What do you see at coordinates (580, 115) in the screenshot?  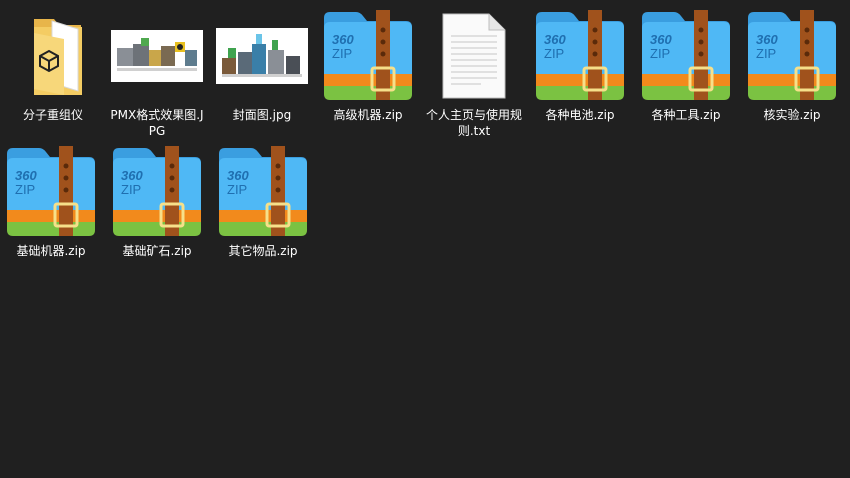 I see `file-name: 各种电池.zip` at bounding box center [580, 115].